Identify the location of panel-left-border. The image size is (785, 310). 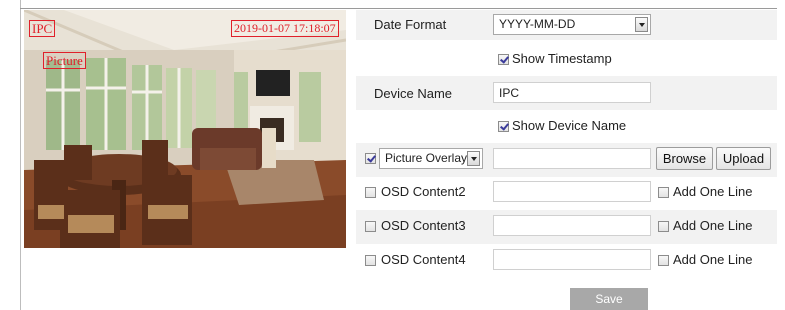
(20, 155).